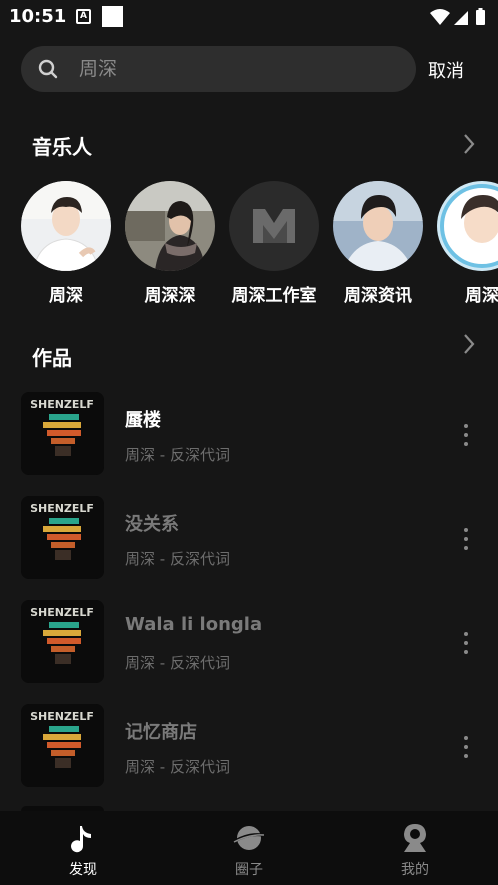 This screenshot has height=885, width=498. Describe the element at coordinates (440, 17) in the screenshot. I see `wifi-icon` at that location.